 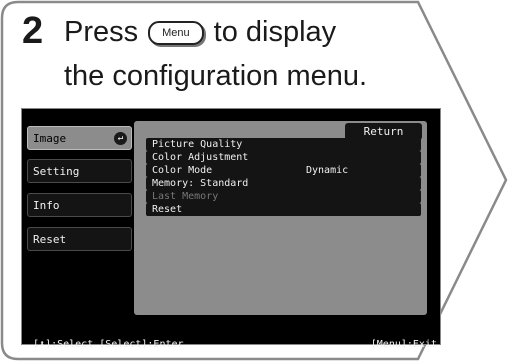 I want to click on tab-info: Info, so click(x=79, y=205).